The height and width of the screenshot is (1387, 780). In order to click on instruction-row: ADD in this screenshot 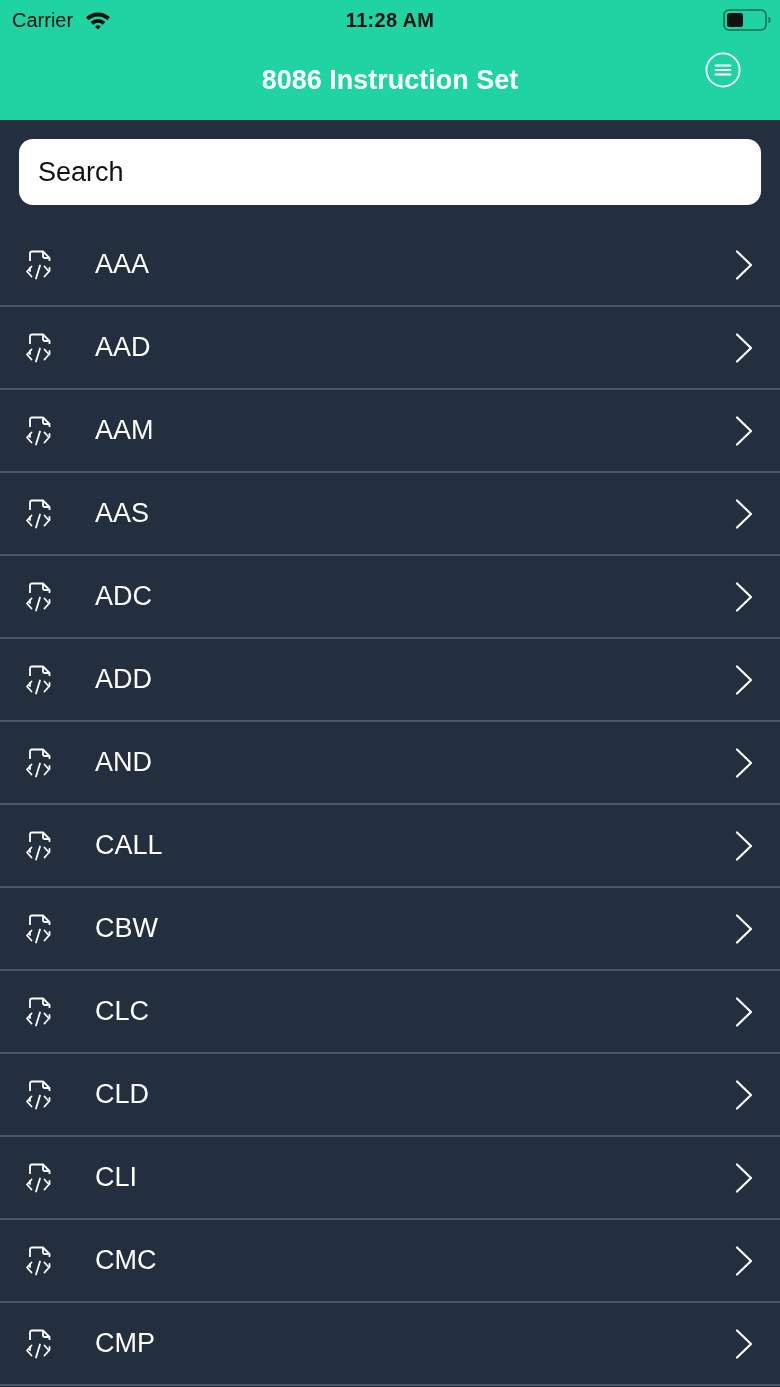, I will do `click(390, 680)`.